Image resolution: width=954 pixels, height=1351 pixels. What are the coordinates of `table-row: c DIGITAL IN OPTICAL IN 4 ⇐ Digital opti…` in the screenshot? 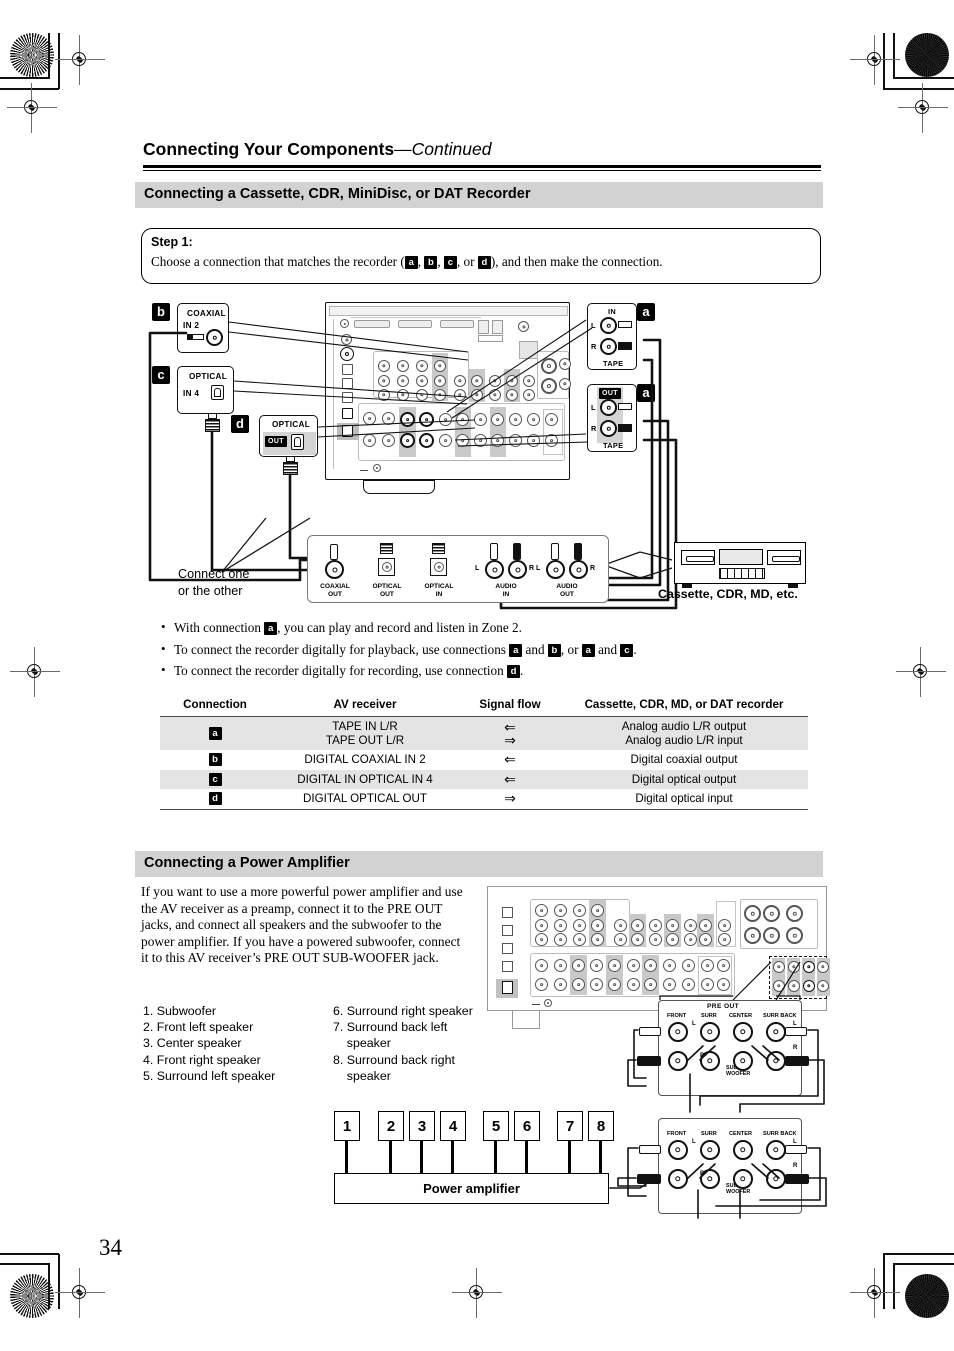 It's located at (484, 779).